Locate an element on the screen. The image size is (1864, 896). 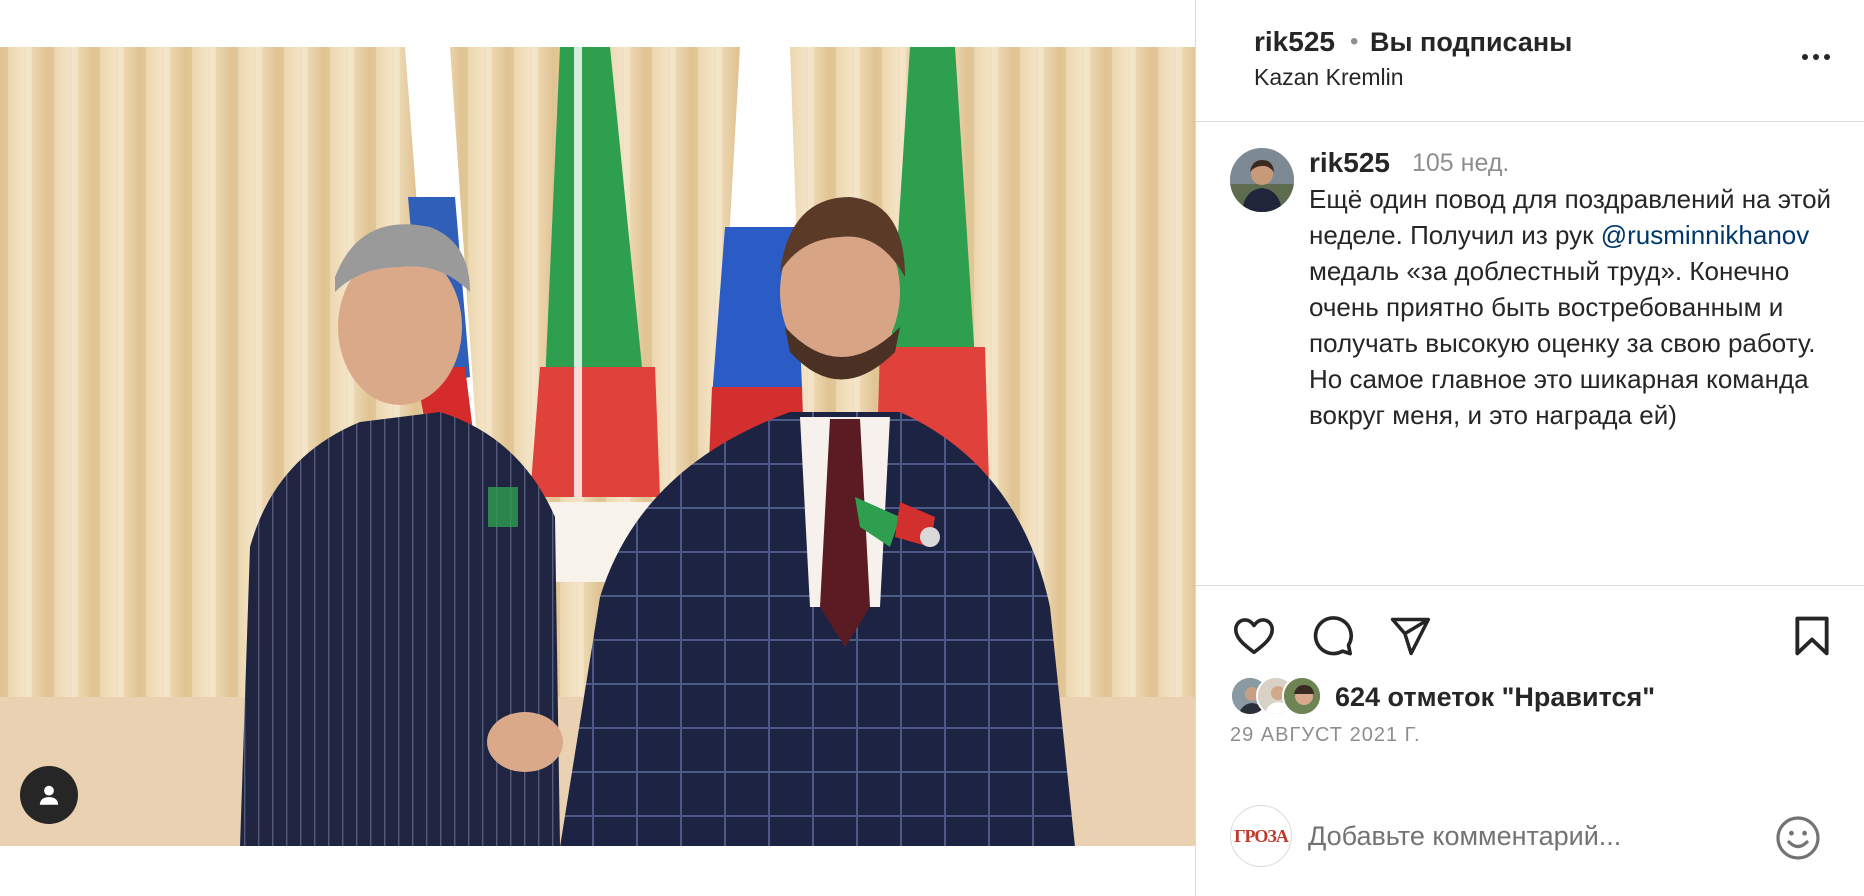
follow-status-button: Вы подписаны is located at coordinates (1471, 42).